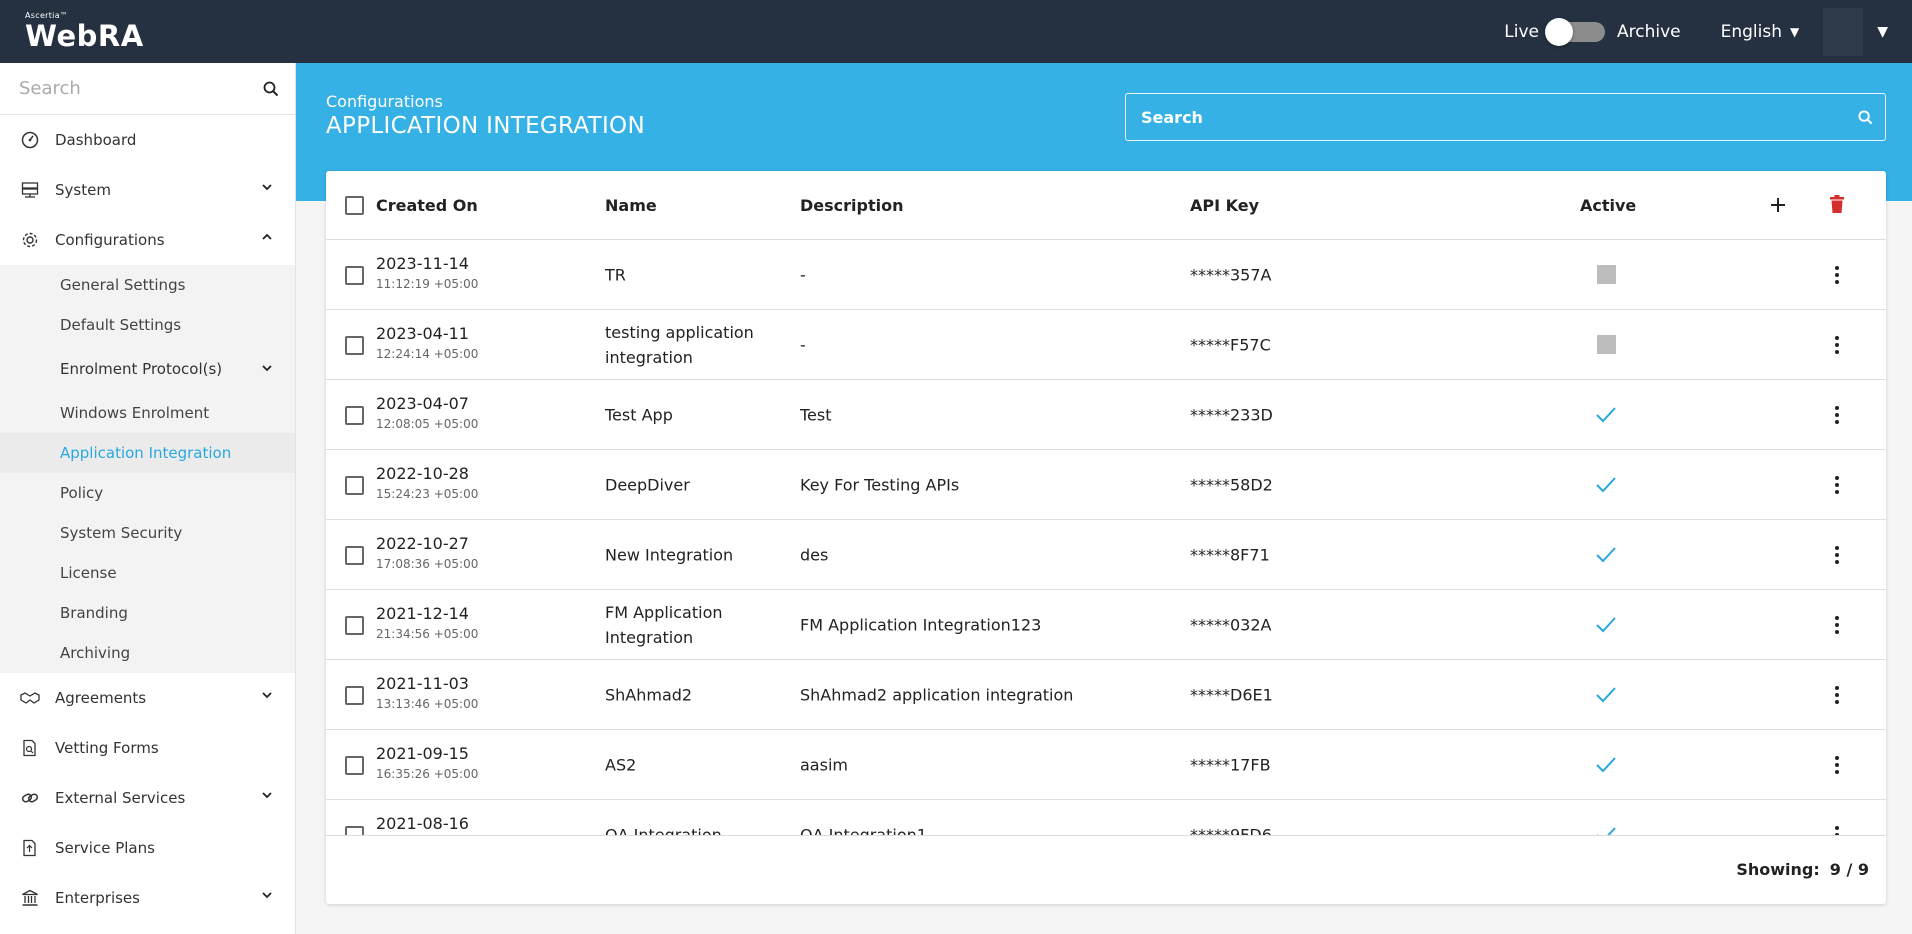  What do you see at coordinates (485, 126) in the screenshot?
I see `page-title: APPLICATION INTEGRATION` at bounding box center [485, 126].